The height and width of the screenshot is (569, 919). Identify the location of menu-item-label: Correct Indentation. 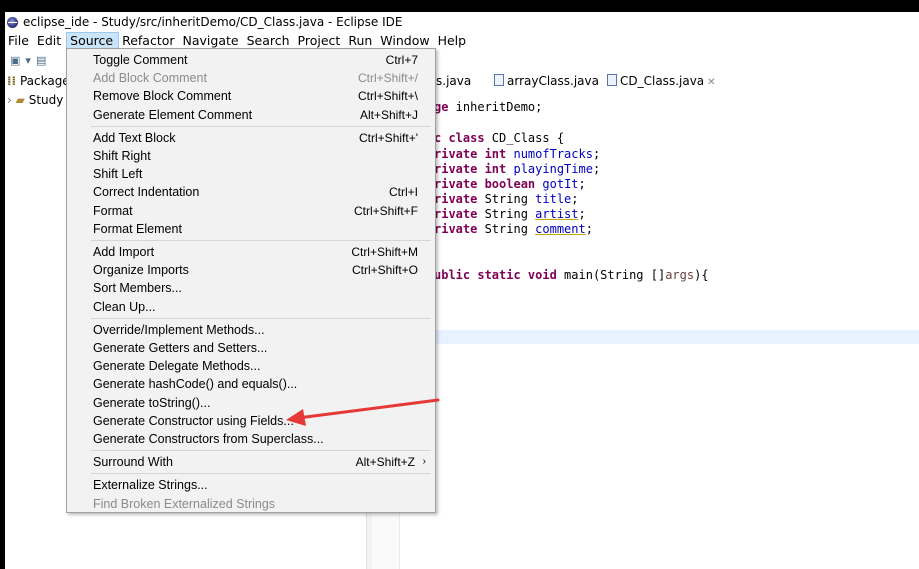
(146, 192).